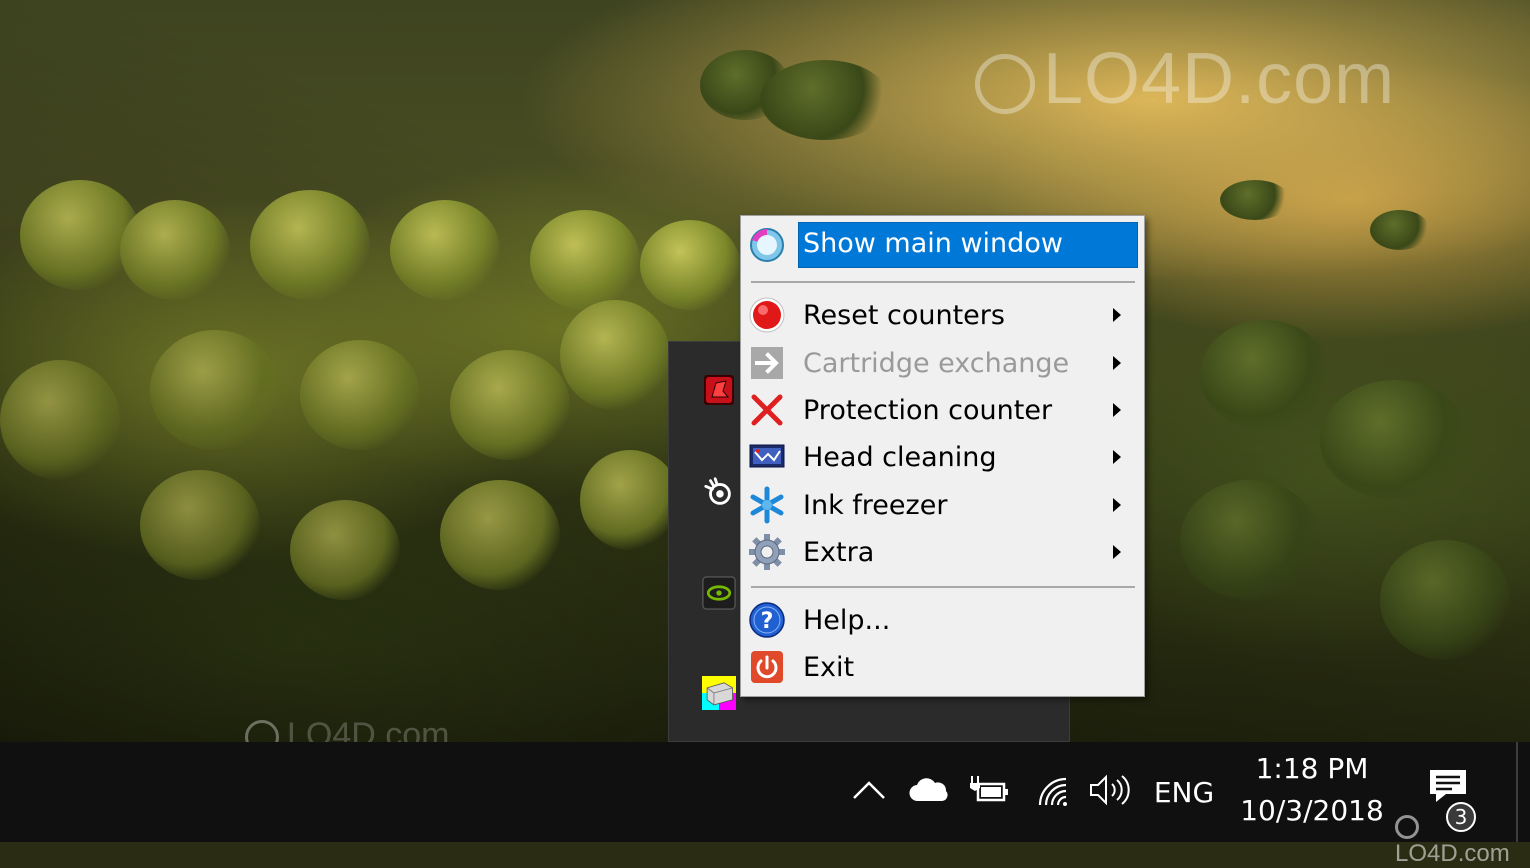 Image resolution: width=1530 pixels, height=868 pixels. I want to click on onedrive-button, so click(929, 792).